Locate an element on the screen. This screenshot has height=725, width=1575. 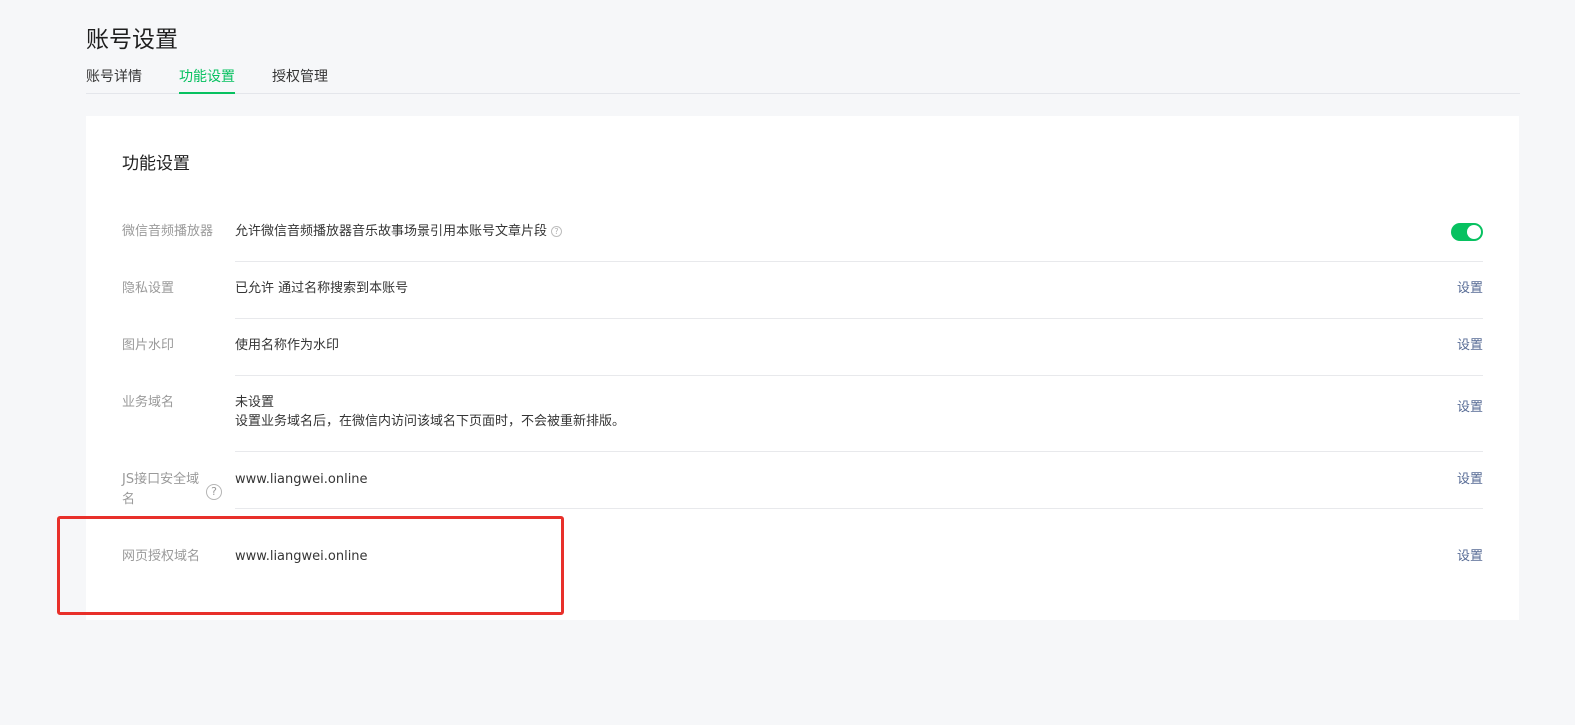
row-watermark: 图片水印 使用名称作为水印 设置 is located at coordinates (802, 356).